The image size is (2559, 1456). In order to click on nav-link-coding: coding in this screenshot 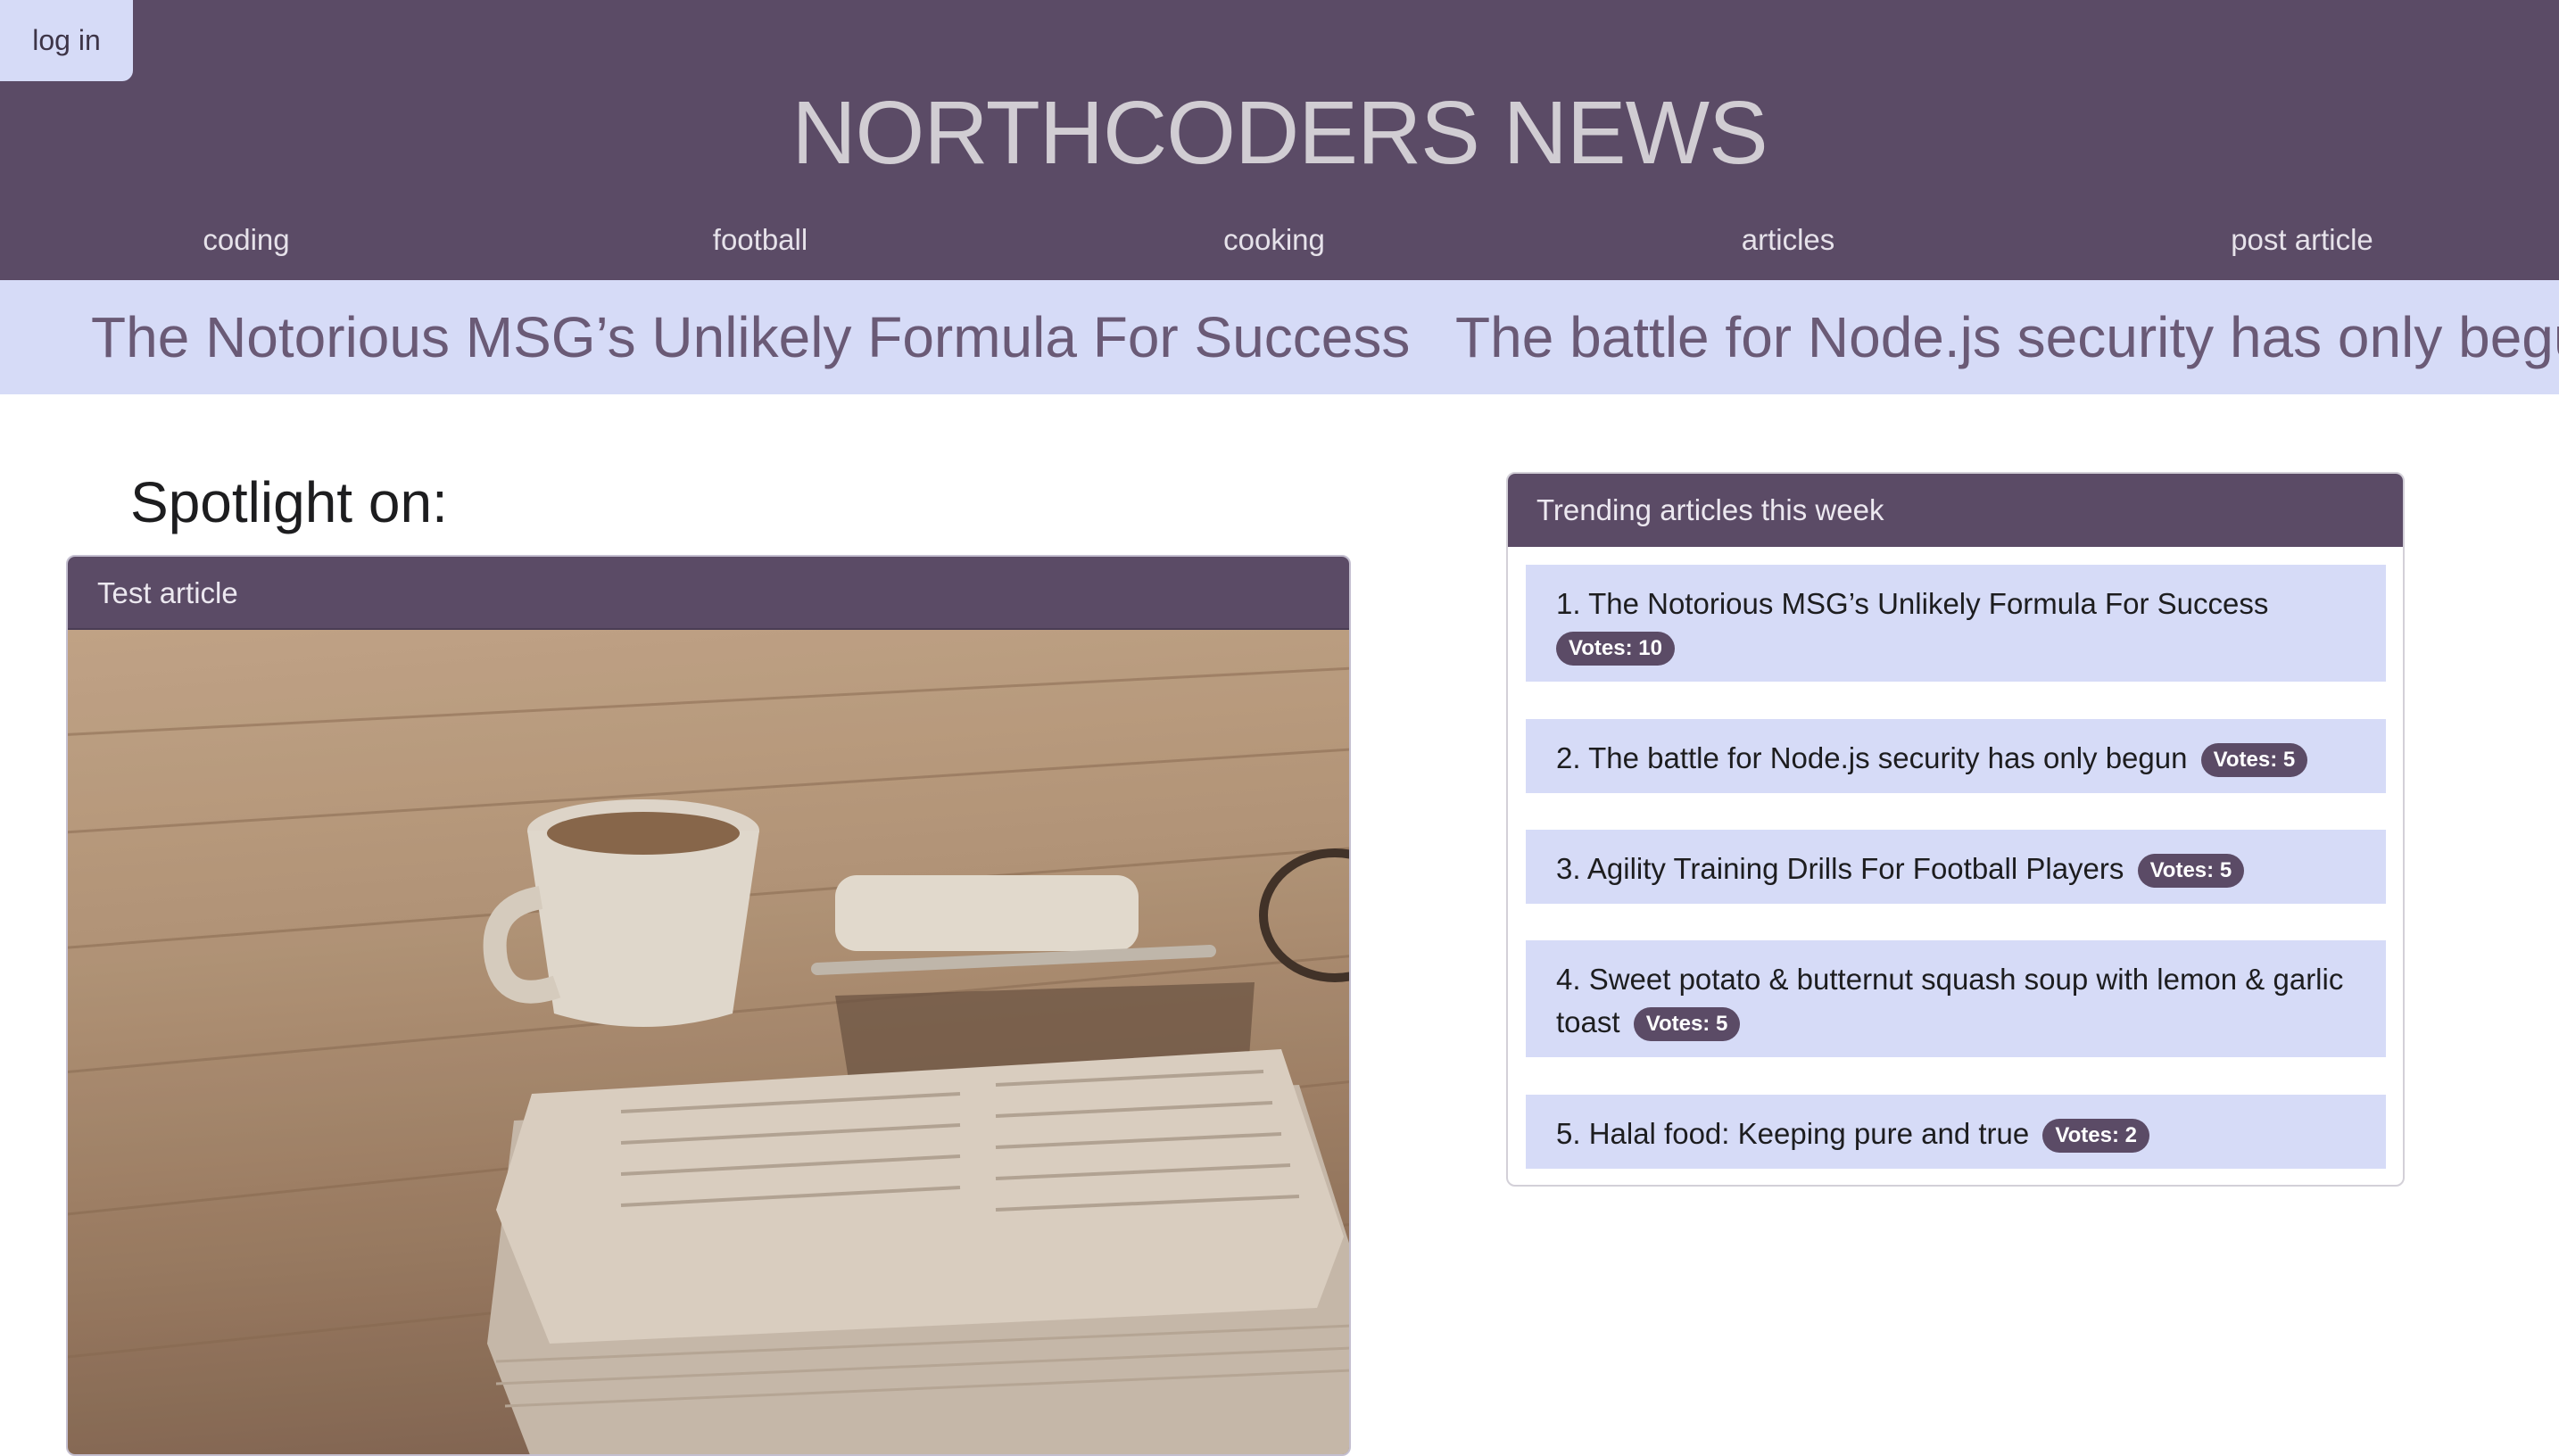, I will do `click(247, 240)`.